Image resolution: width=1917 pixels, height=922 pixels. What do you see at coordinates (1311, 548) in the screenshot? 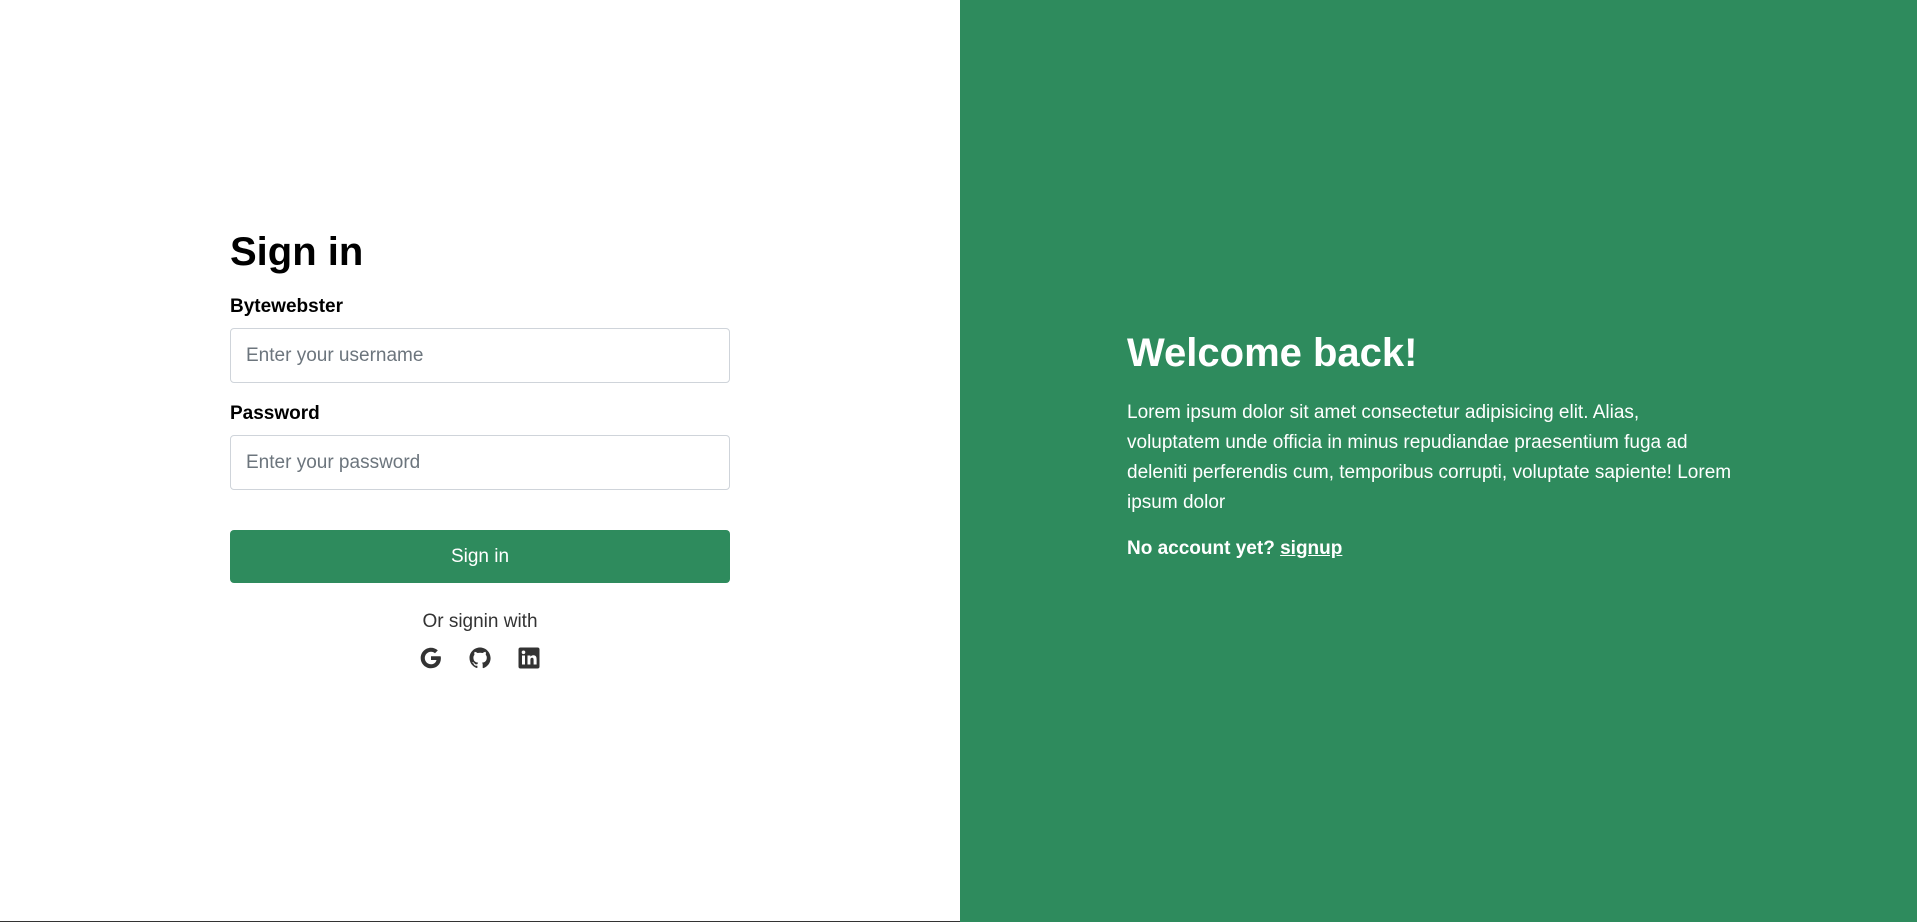
I see `signup-link: signup` at bounding box center [1311, 548].